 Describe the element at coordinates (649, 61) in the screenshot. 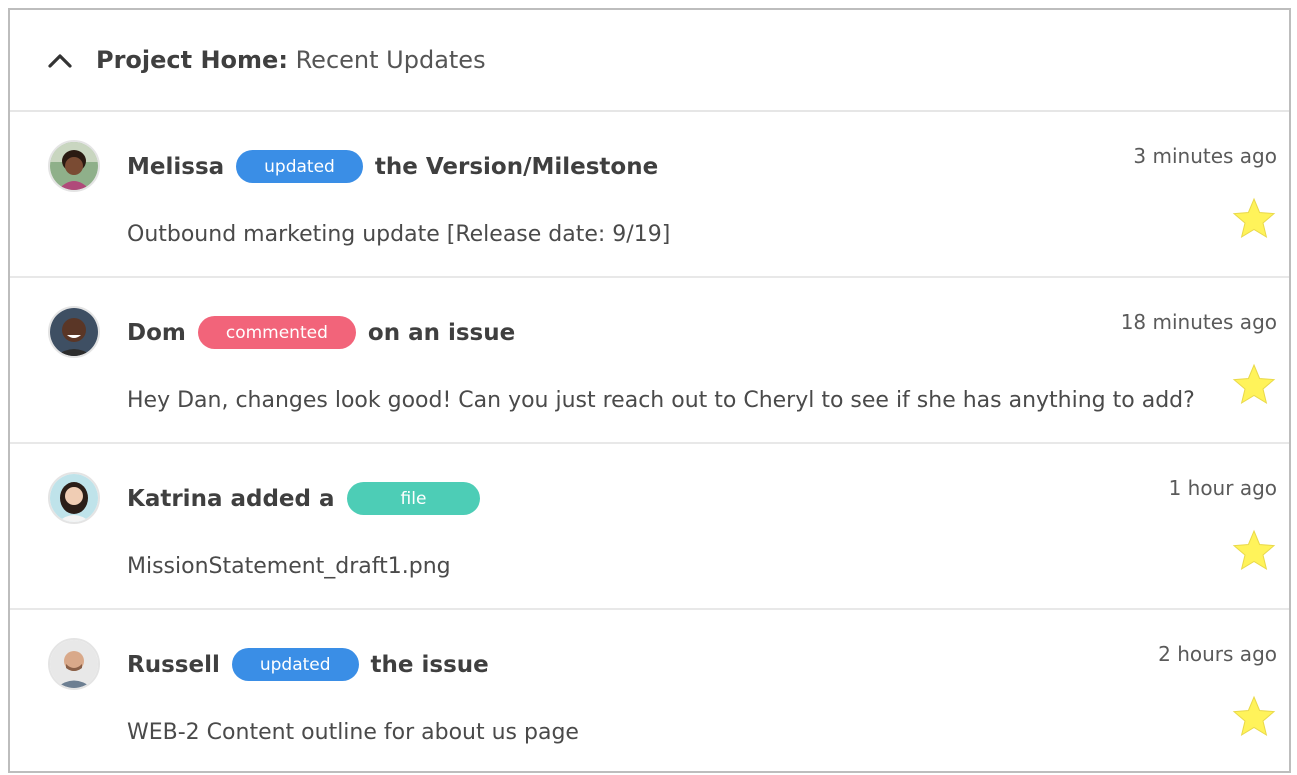

I see `panel-header: Project Home: Recent Updates` at that location.